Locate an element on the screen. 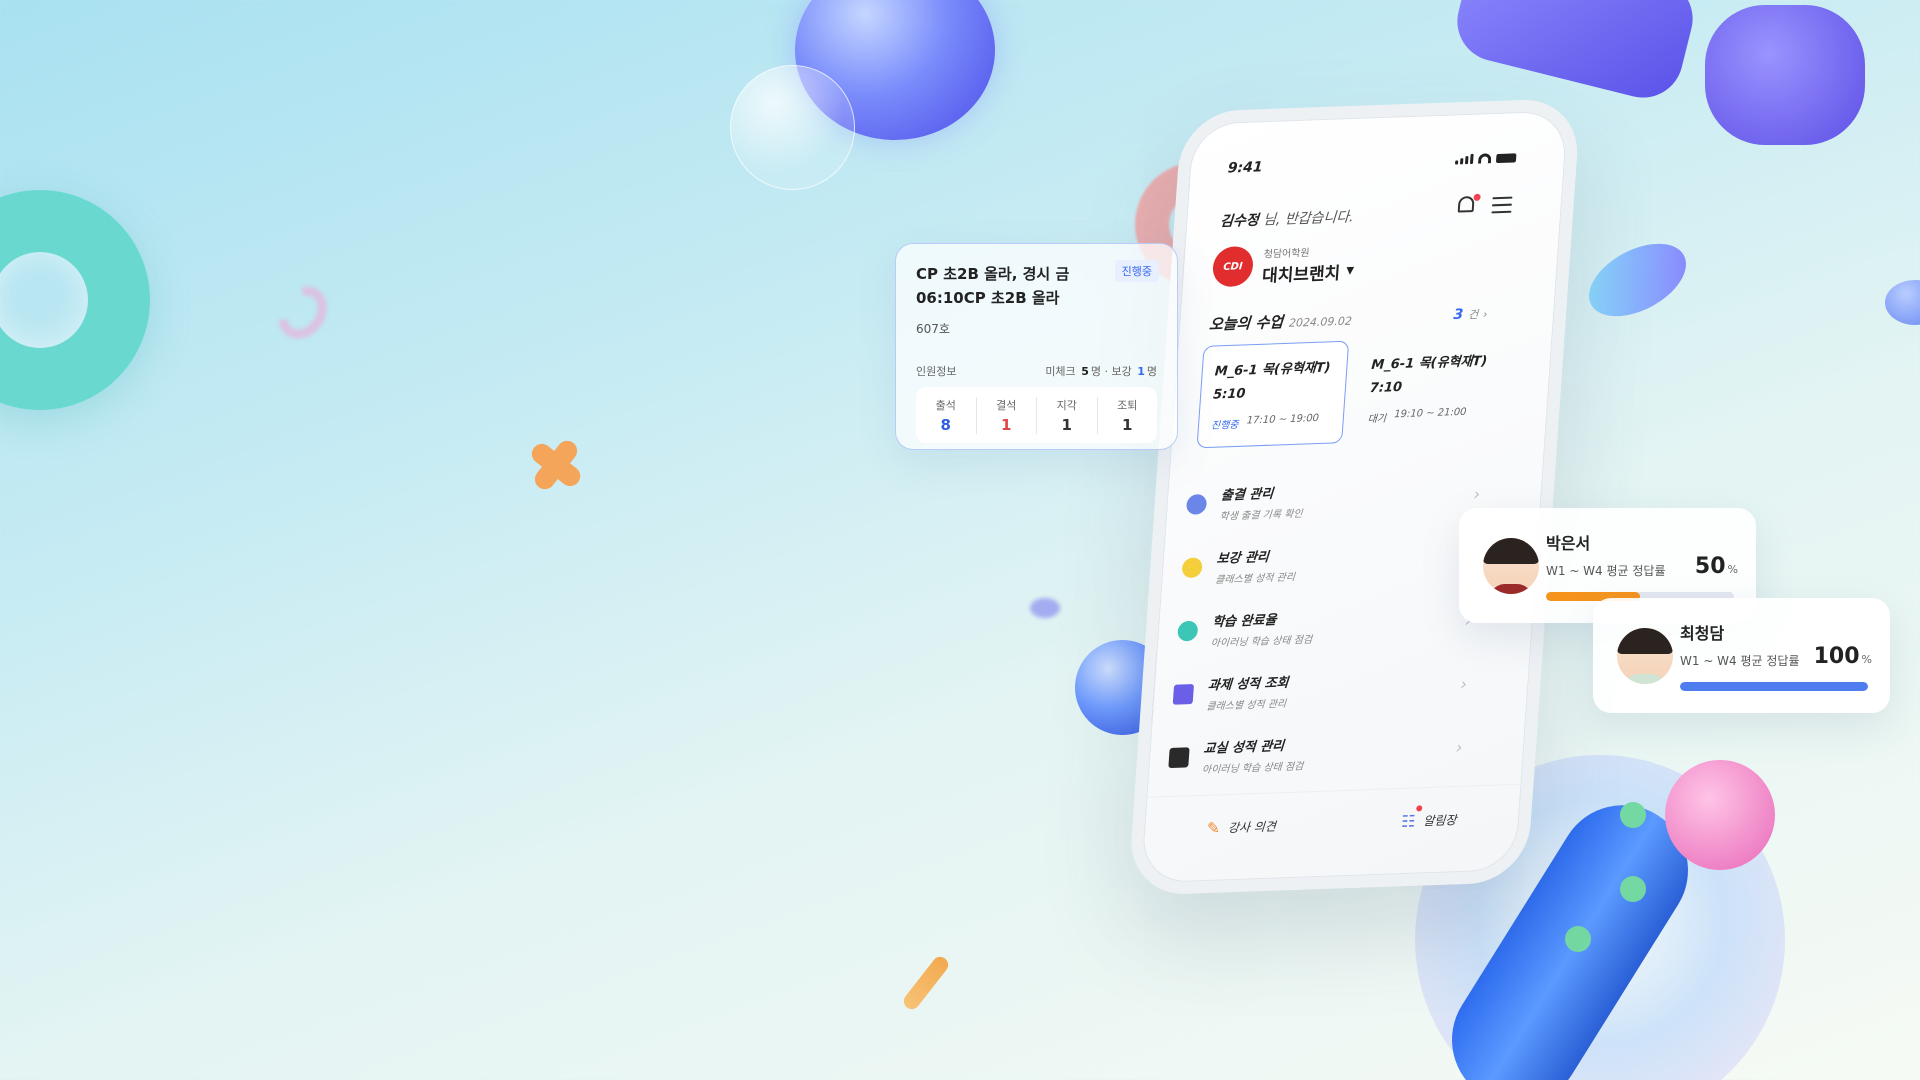 This screenshot has height=1080, width=1920. notice-button: ☷ 알림장 is located at coordinates (1429, 818).